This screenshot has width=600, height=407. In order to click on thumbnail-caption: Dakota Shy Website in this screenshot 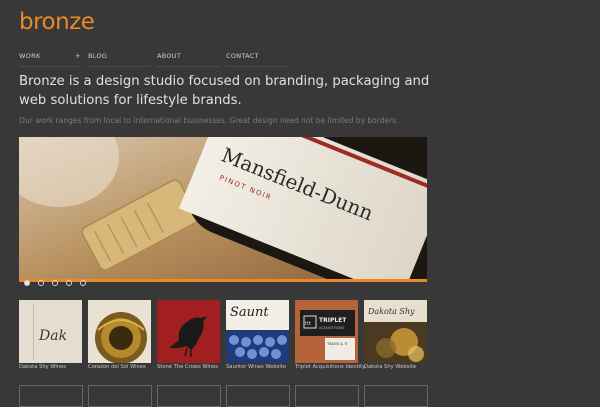, I will do `click(390, 367)`.